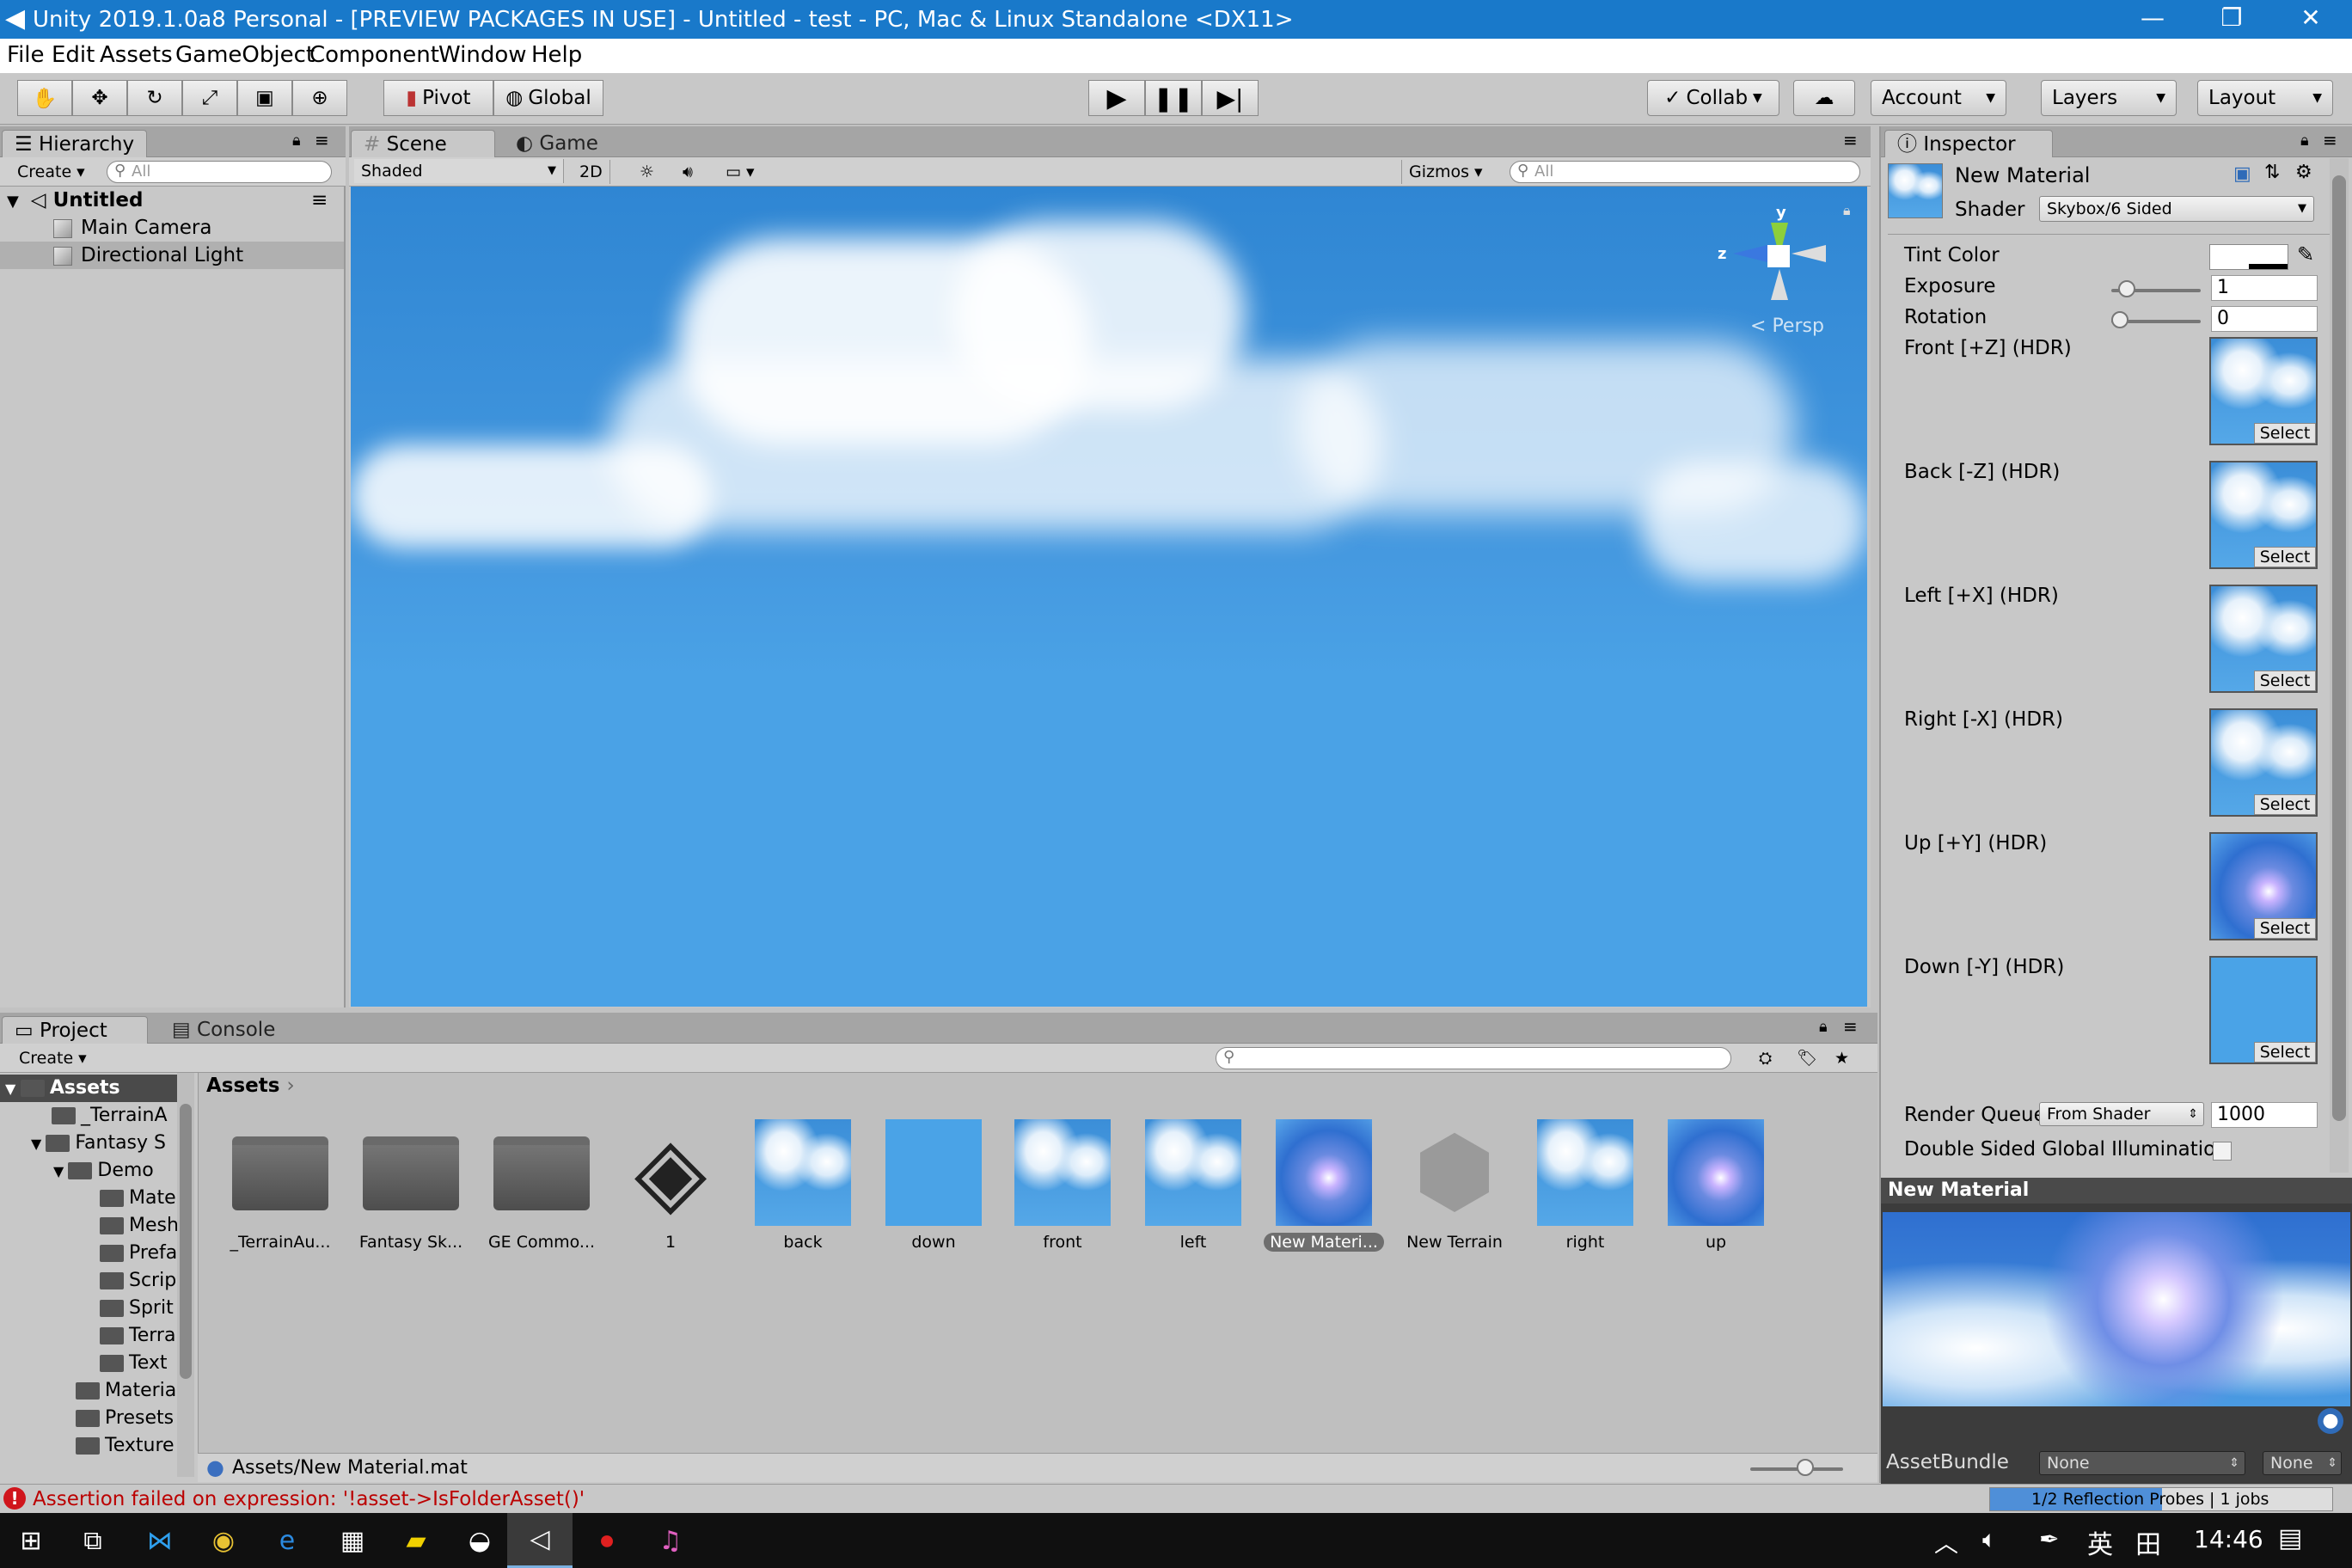  What do you see at coordinates (688, 172) in the screenshot?
I see `audio-toggle: 🔊︎` at bounding box center [688, 172].